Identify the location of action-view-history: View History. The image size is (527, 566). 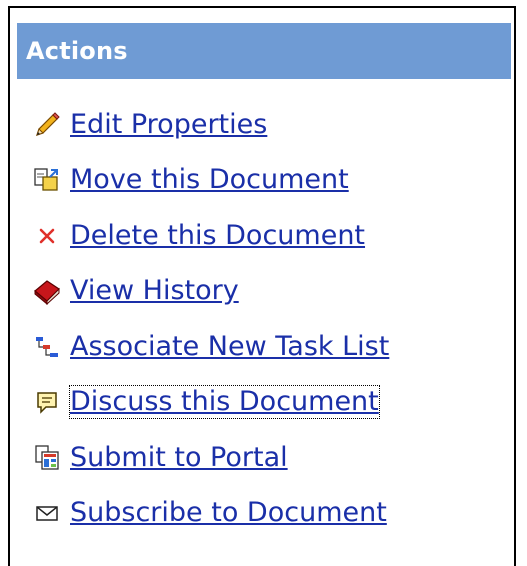
(268, 292).